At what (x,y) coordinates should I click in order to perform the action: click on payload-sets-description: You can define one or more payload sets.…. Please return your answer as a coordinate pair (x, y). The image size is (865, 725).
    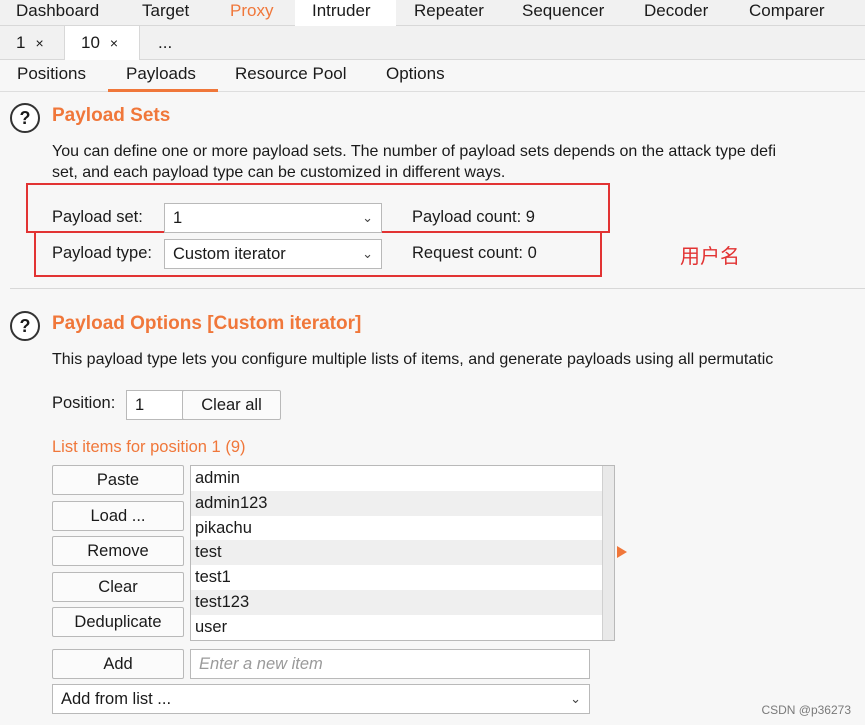
    Looking at the image, I should click on (414, 151).